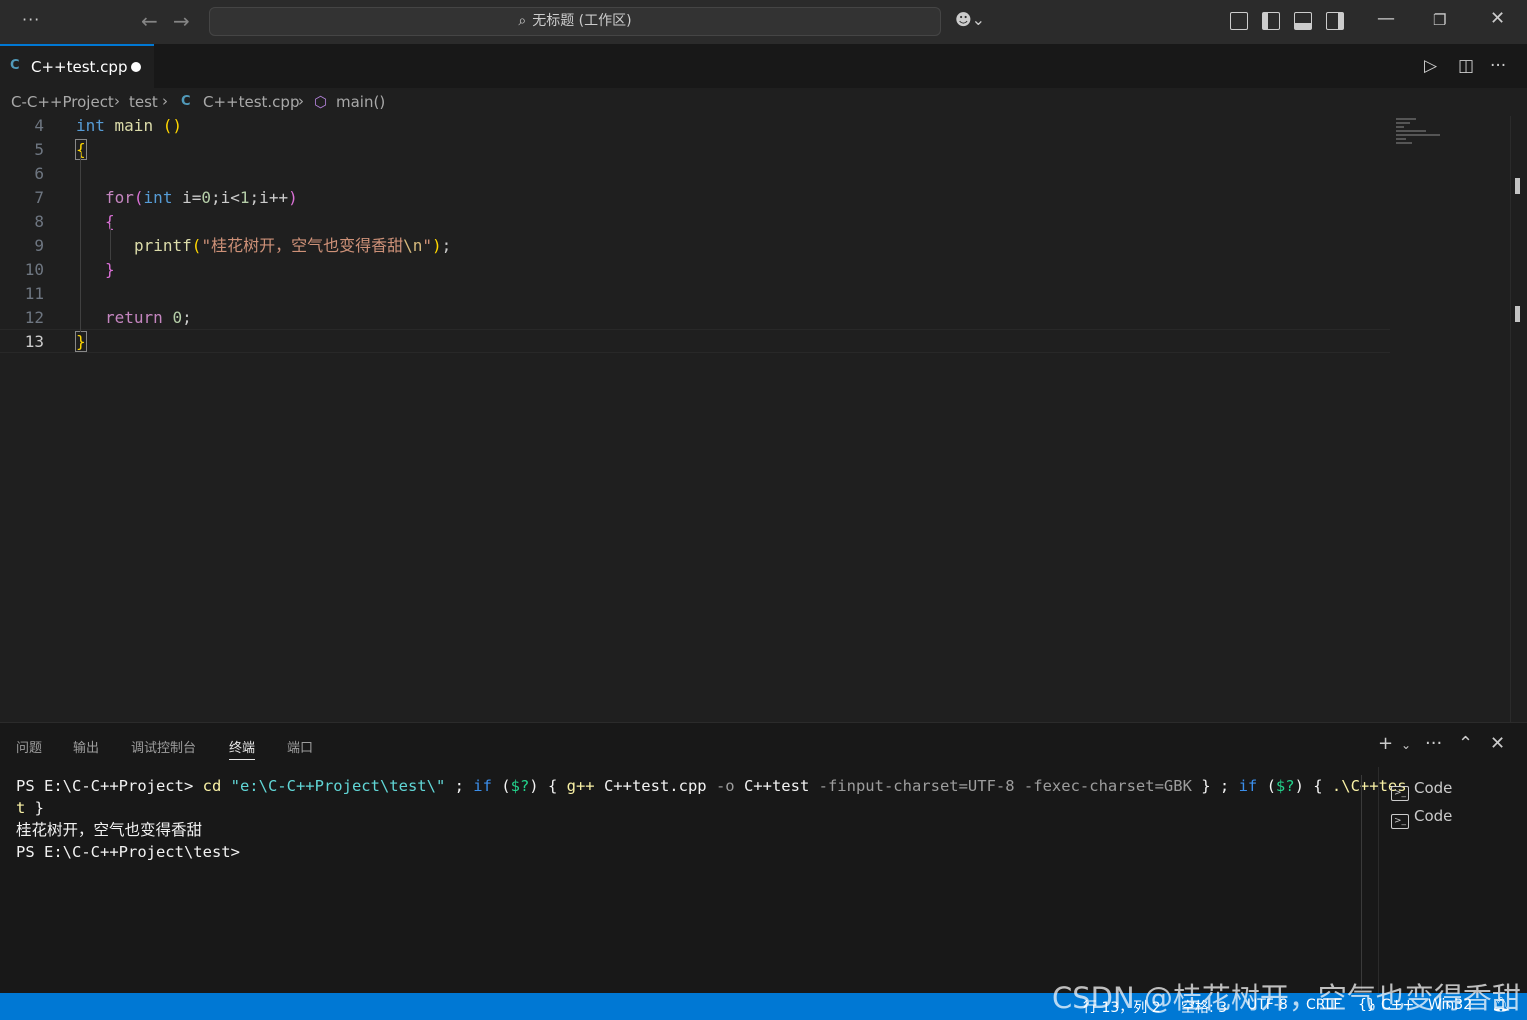  What do you see at coordinates (134, 317) in the screenshot?
I see `code-token: return` at bounding box center [134, 317].